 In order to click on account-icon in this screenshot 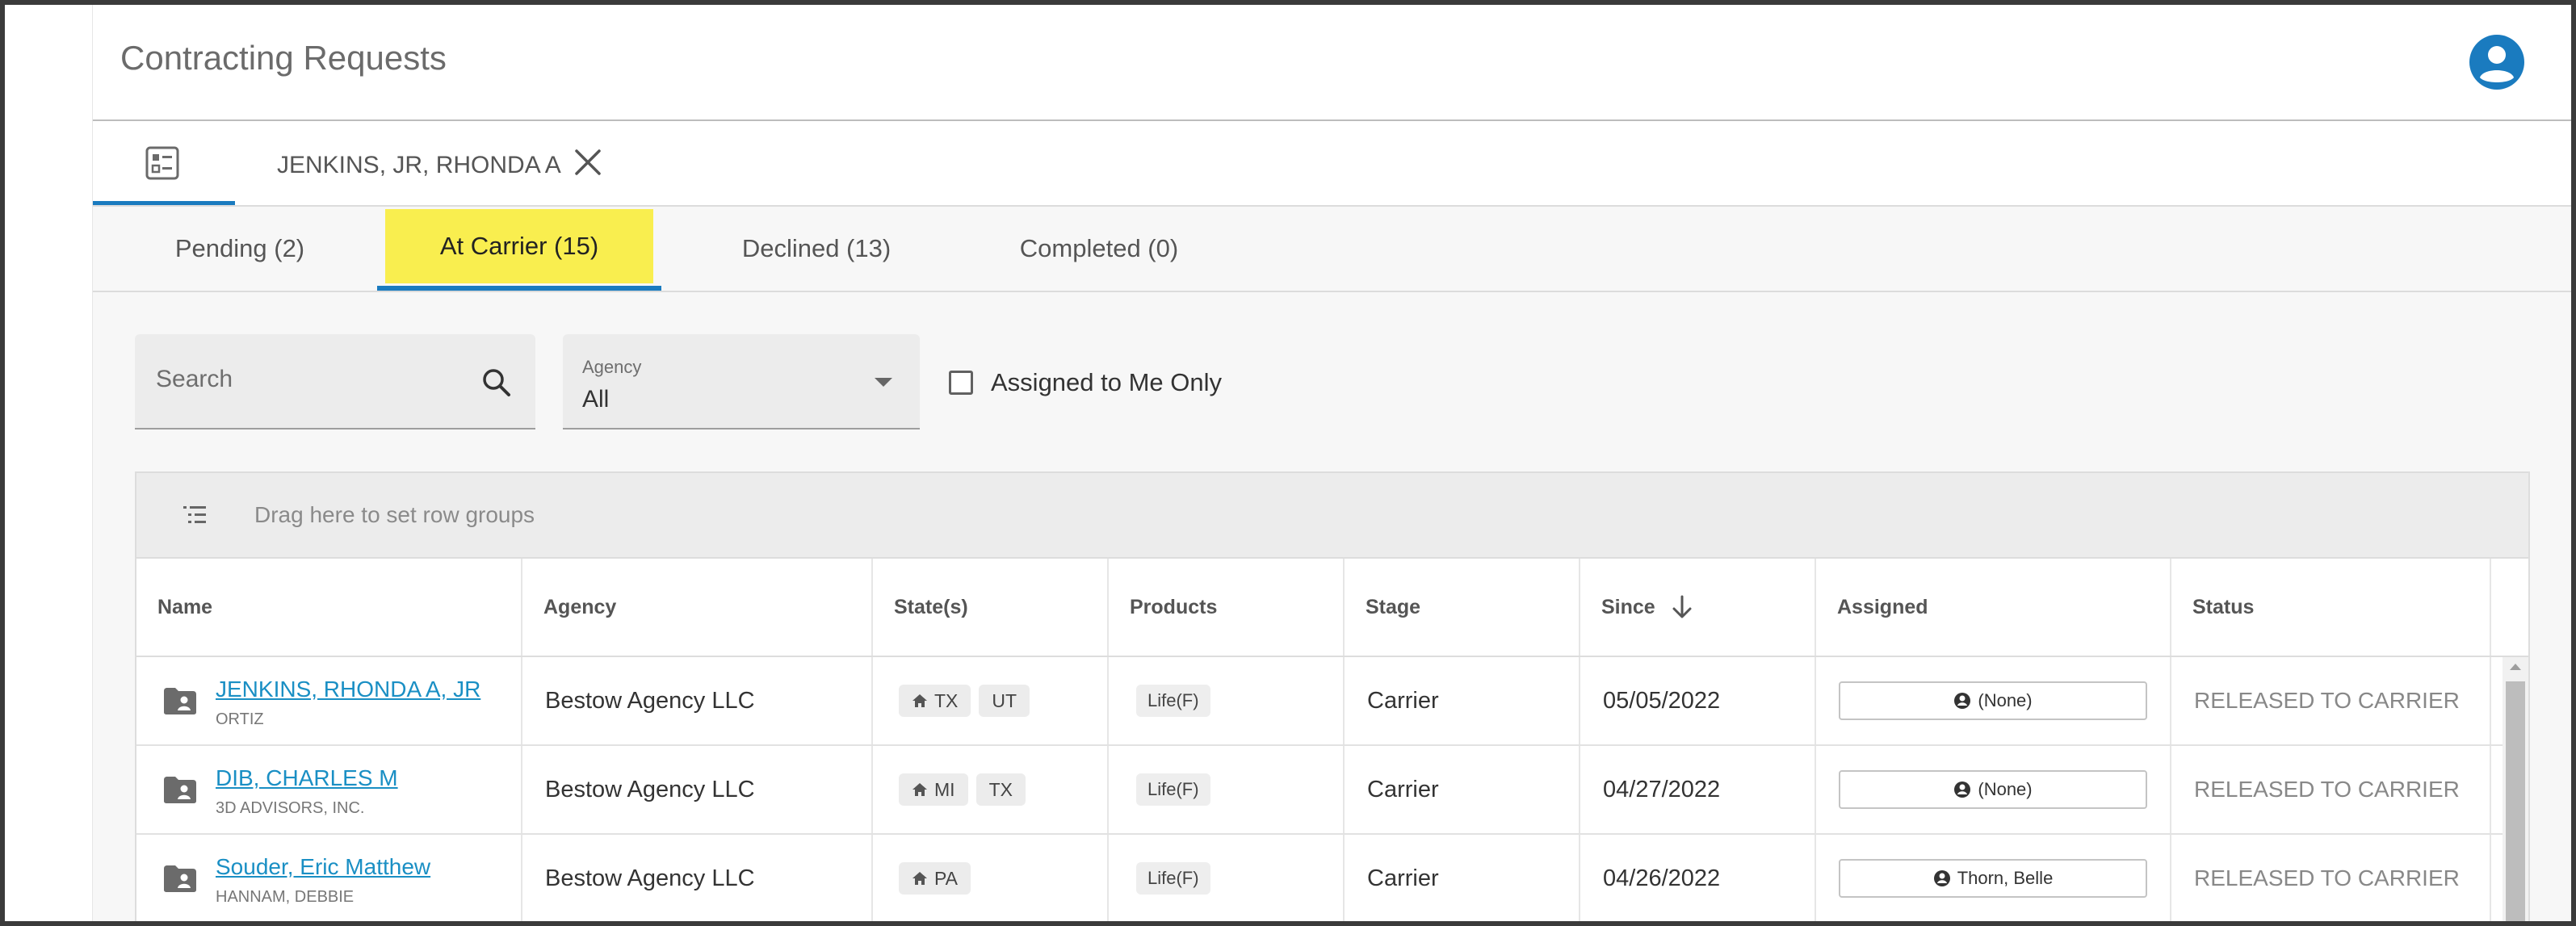, I will do `click(2497, 62)`.